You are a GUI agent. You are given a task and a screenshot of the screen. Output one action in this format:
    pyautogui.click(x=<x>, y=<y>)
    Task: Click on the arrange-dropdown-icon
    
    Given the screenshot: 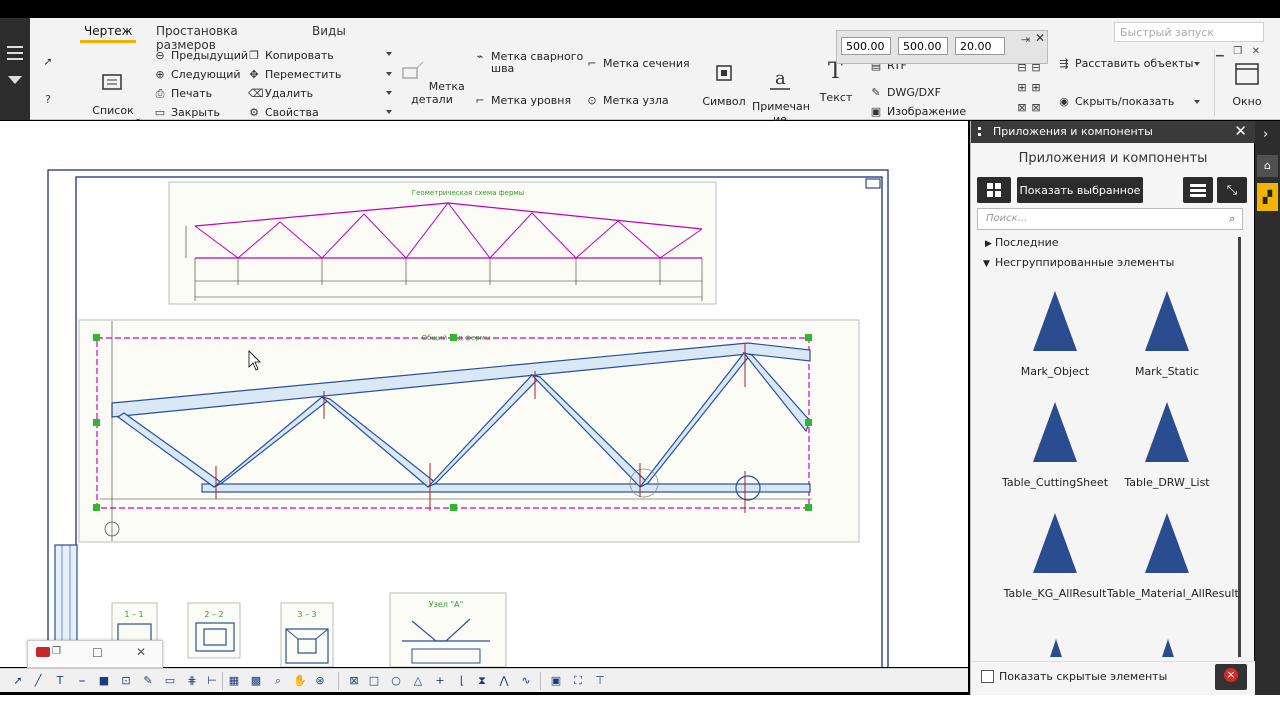 What is the action you would take?
    pyautogui.click(x=1197, y=64)
    